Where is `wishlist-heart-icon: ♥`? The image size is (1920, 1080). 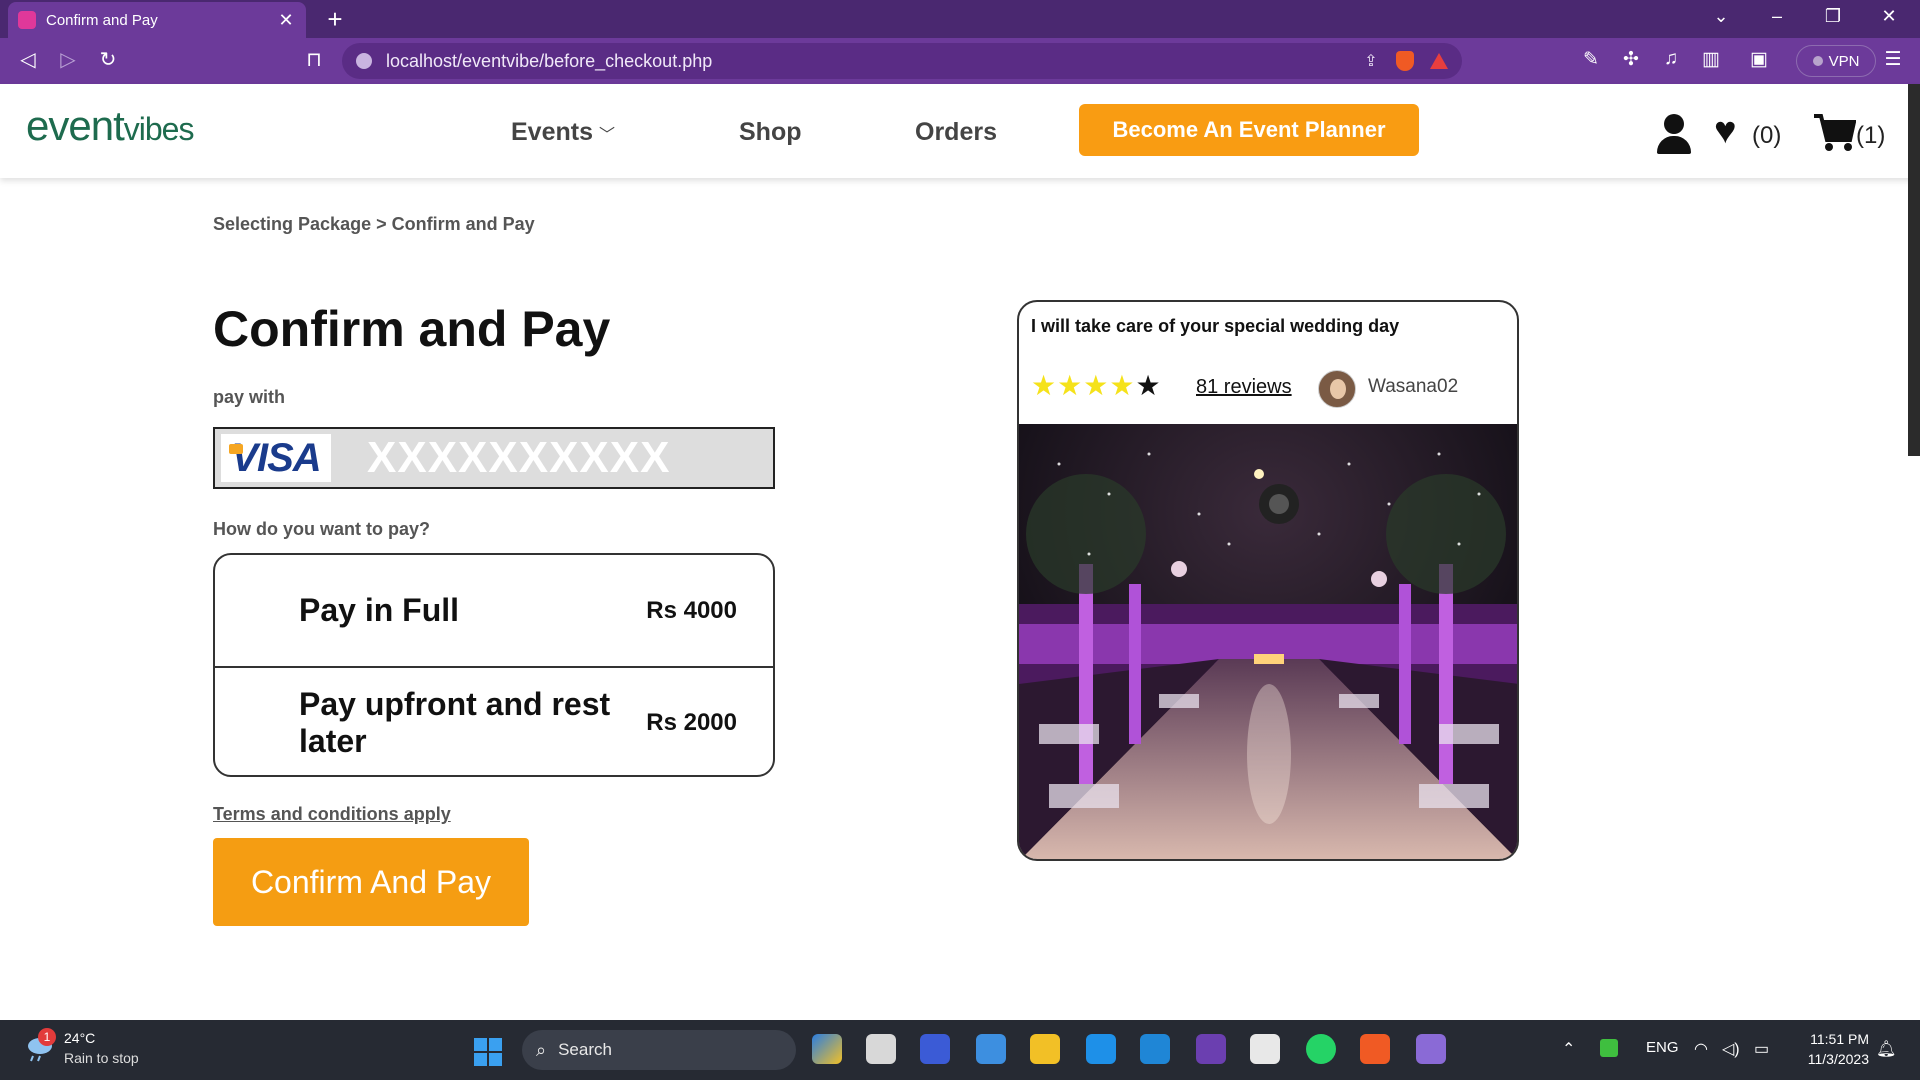
wishlist-heart-icon: ♥ is located at coordinates (1725, 131).